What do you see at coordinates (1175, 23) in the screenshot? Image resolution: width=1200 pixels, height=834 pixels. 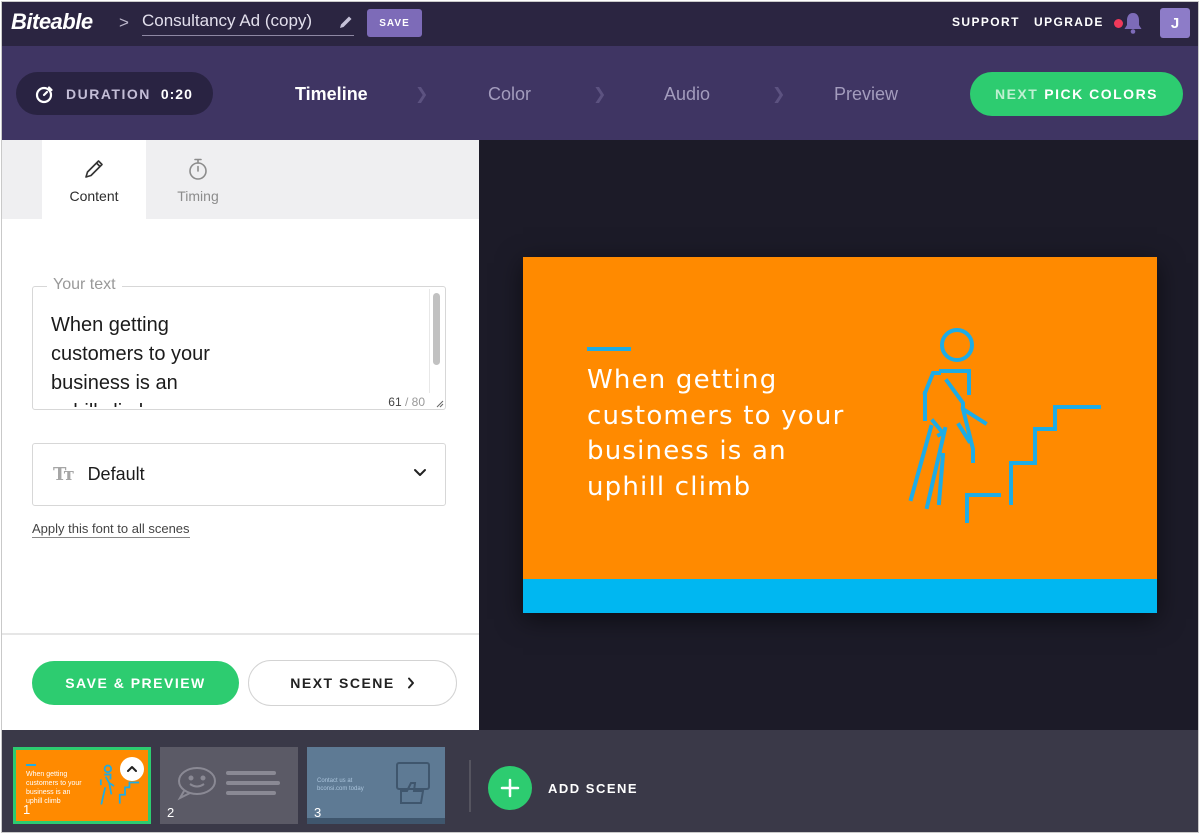 I see `user-avatar: J` at bounding box center [1175, 23].